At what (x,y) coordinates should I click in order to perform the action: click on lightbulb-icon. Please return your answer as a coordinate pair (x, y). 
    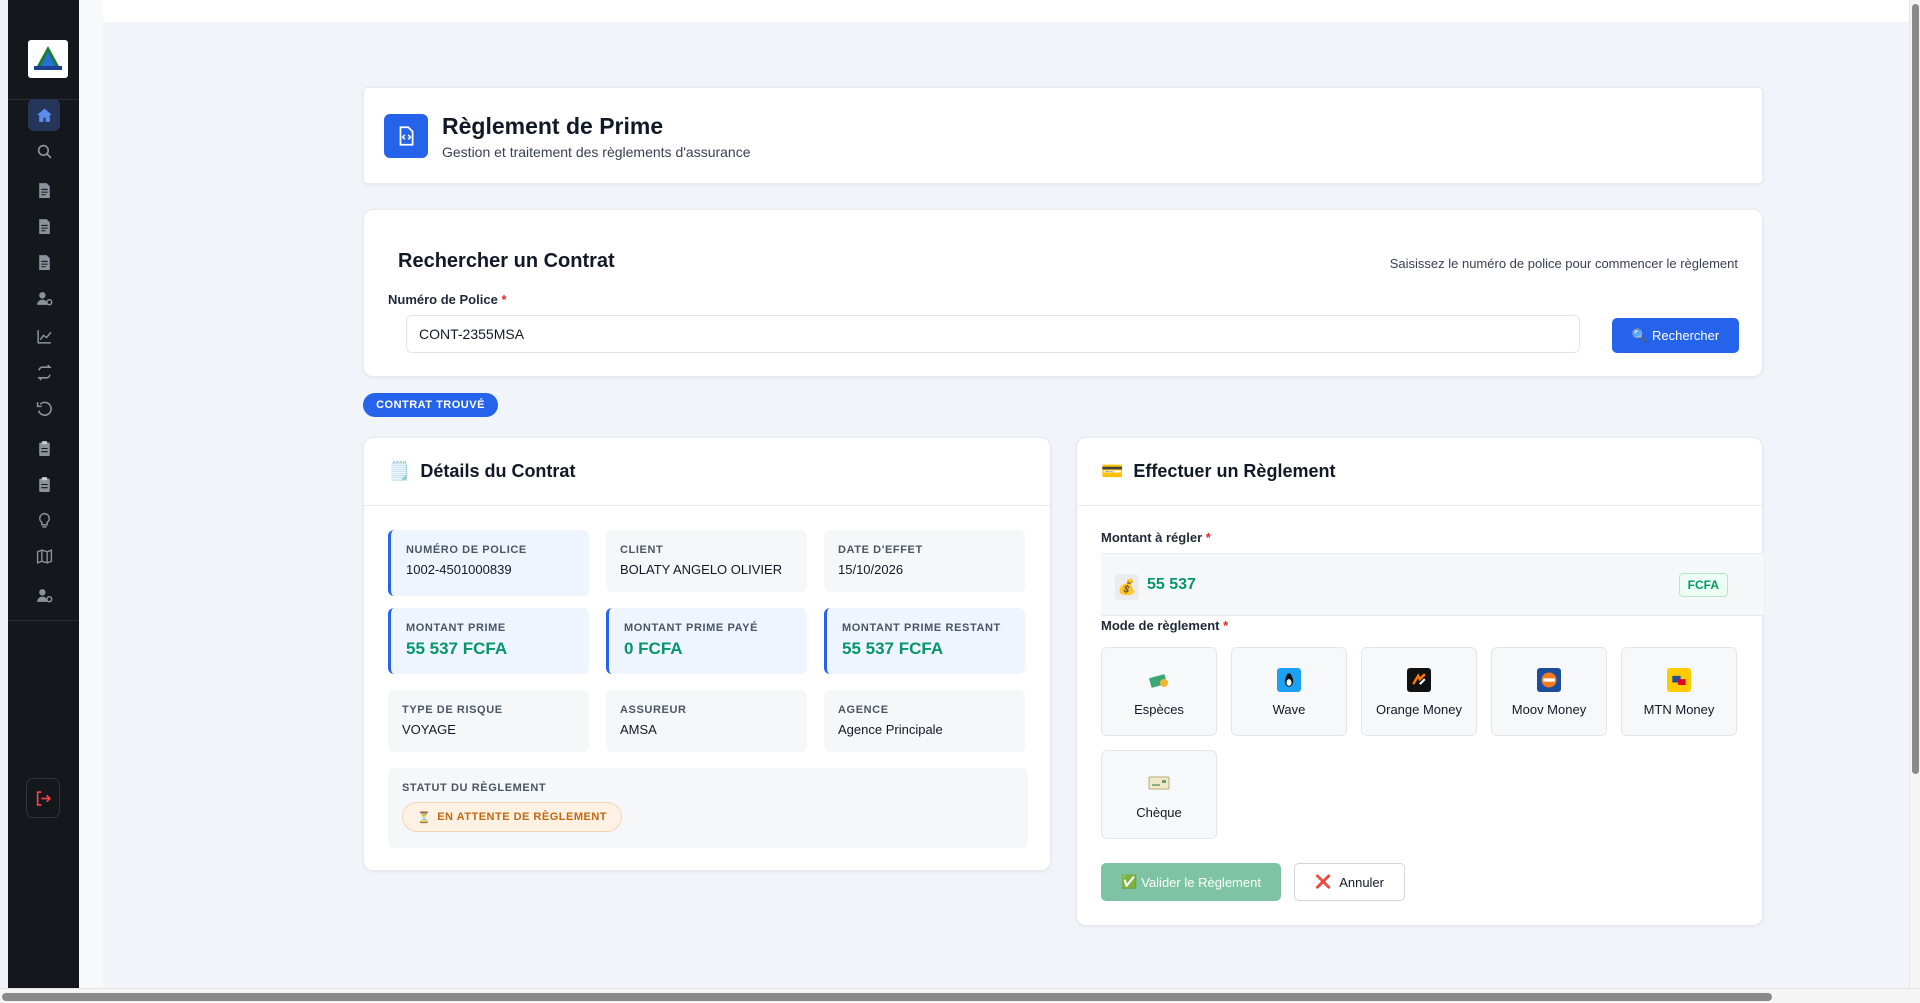
    Looking at the image, I should click on (44, 520).